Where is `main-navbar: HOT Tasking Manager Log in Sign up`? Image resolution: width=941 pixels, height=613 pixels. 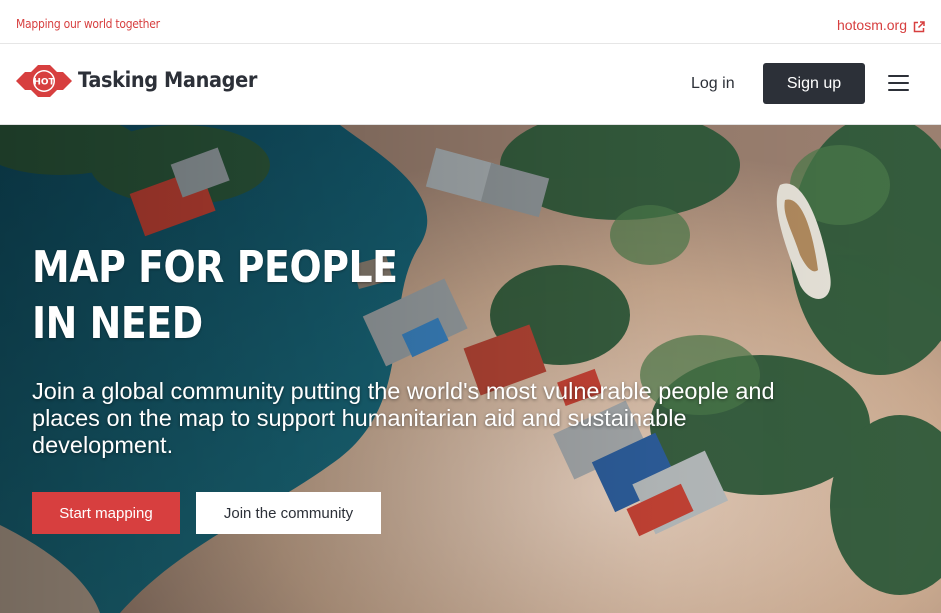
main-navbar: HOT Tasking Manager Log in Sign up is located at coordinates (470, 84).